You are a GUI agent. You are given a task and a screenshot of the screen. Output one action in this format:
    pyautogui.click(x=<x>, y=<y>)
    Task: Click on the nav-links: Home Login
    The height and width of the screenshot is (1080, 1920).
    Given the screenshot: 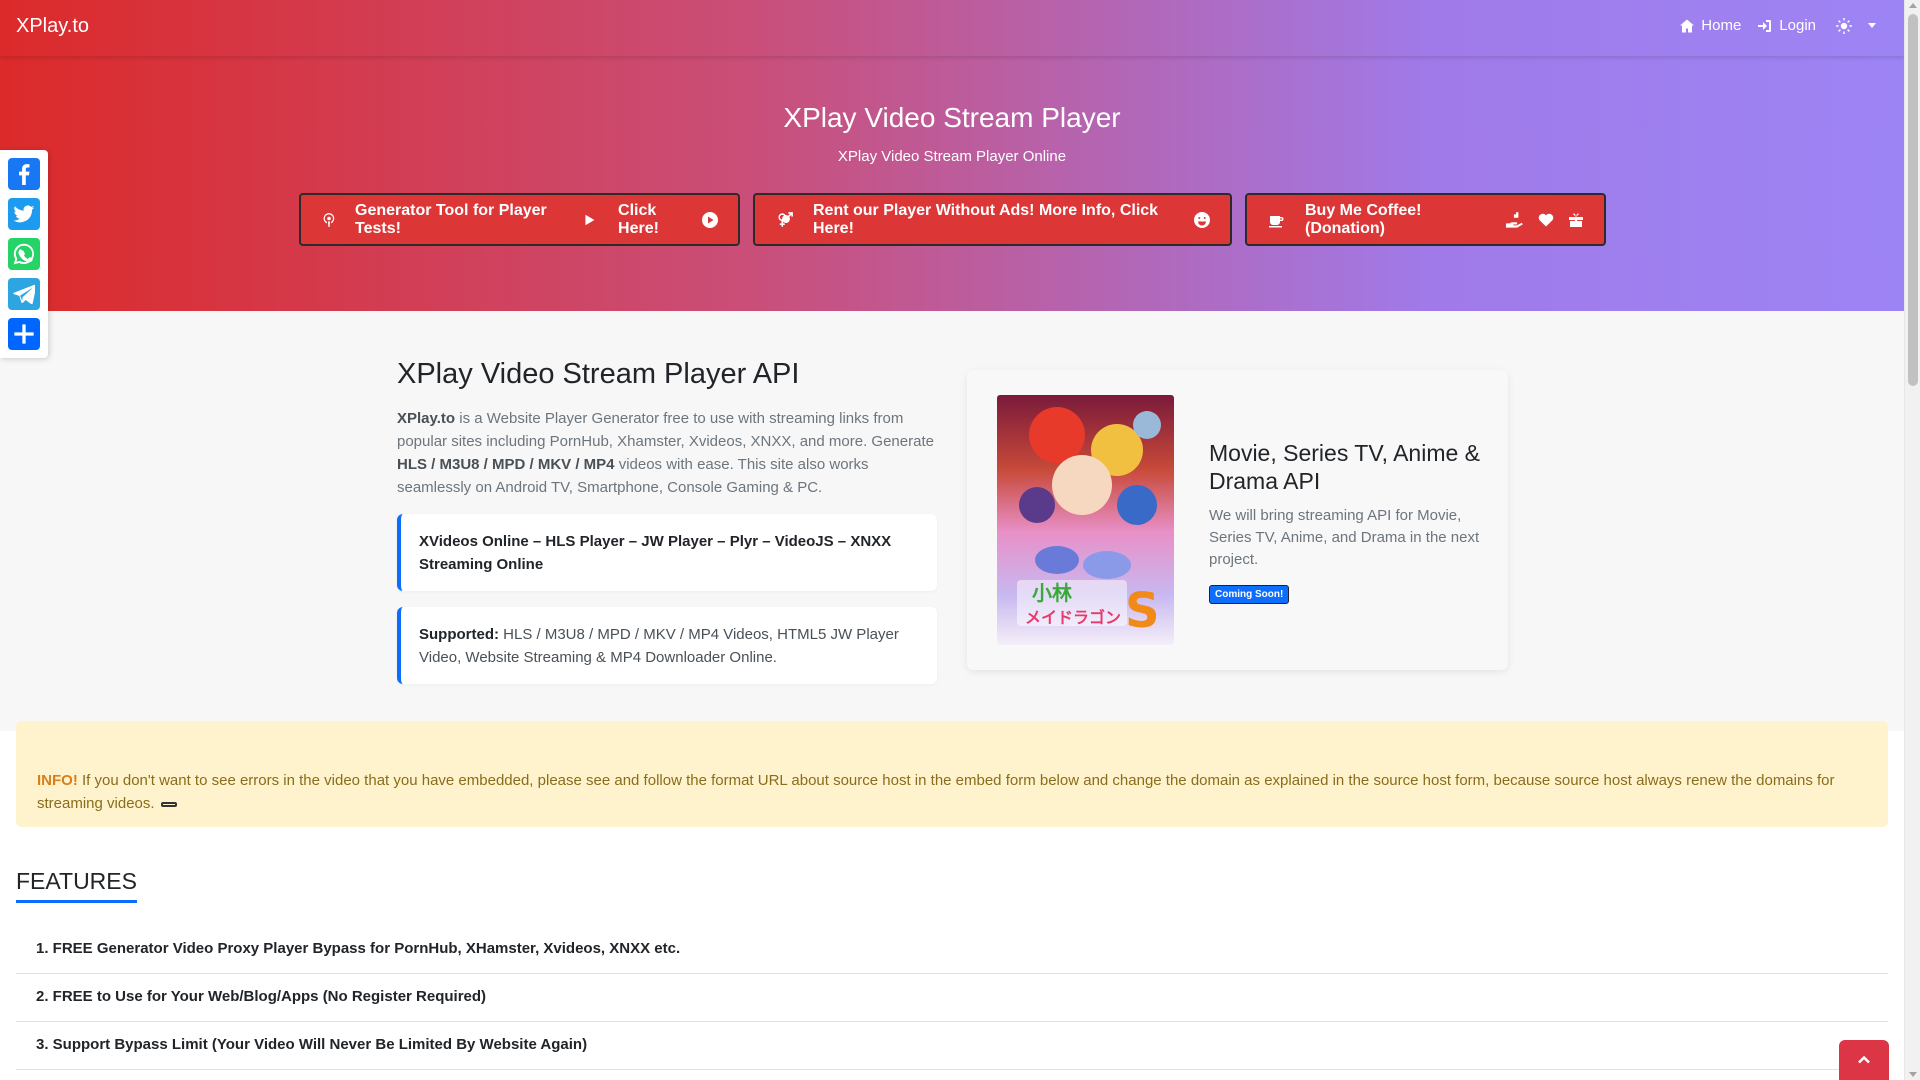 What is the action you would take?
    pyautogui.click(x=1777, y=25)
    